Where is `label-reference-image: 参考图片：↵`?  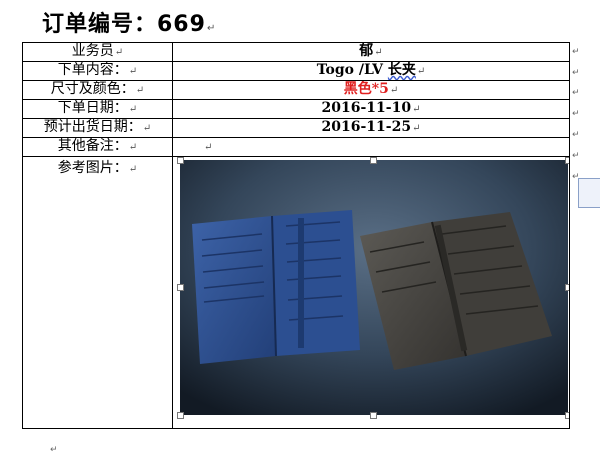 label-reference-image: 参考图片：↵ is located at coordinates (97, 292).